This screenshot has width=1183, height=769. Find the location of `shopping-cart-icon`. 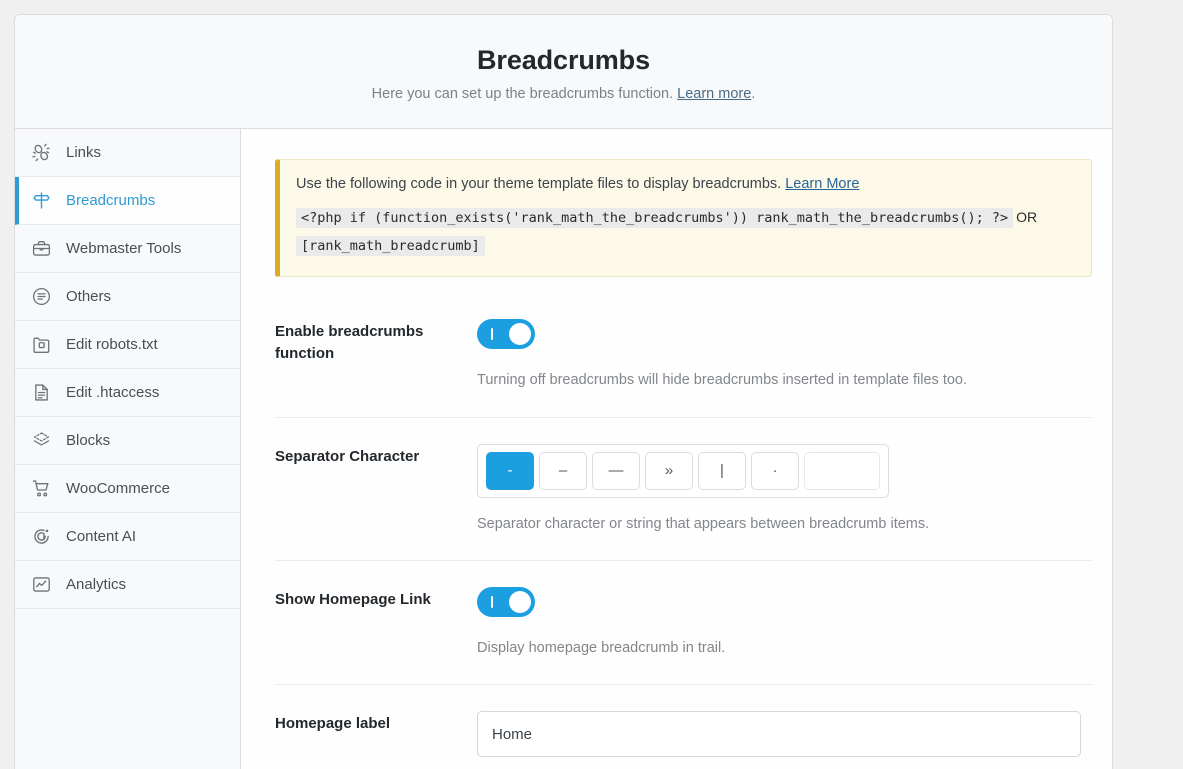

shopping-cart-icon is located at coordinates (41, 489).